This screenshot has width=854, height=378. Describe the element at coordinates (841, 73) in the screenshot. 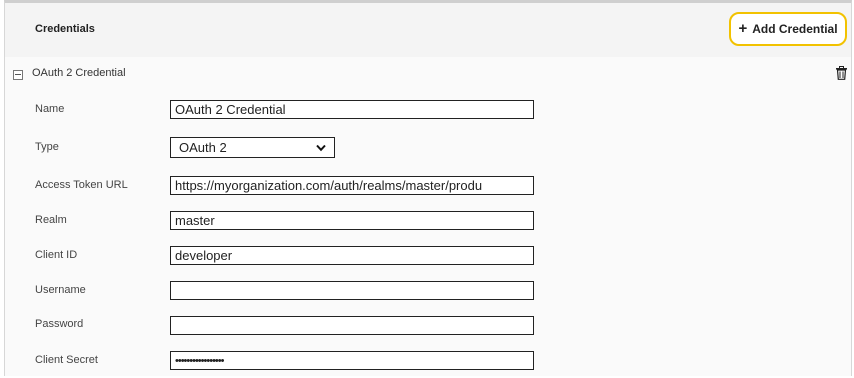

I see `trash-icon` at that location.